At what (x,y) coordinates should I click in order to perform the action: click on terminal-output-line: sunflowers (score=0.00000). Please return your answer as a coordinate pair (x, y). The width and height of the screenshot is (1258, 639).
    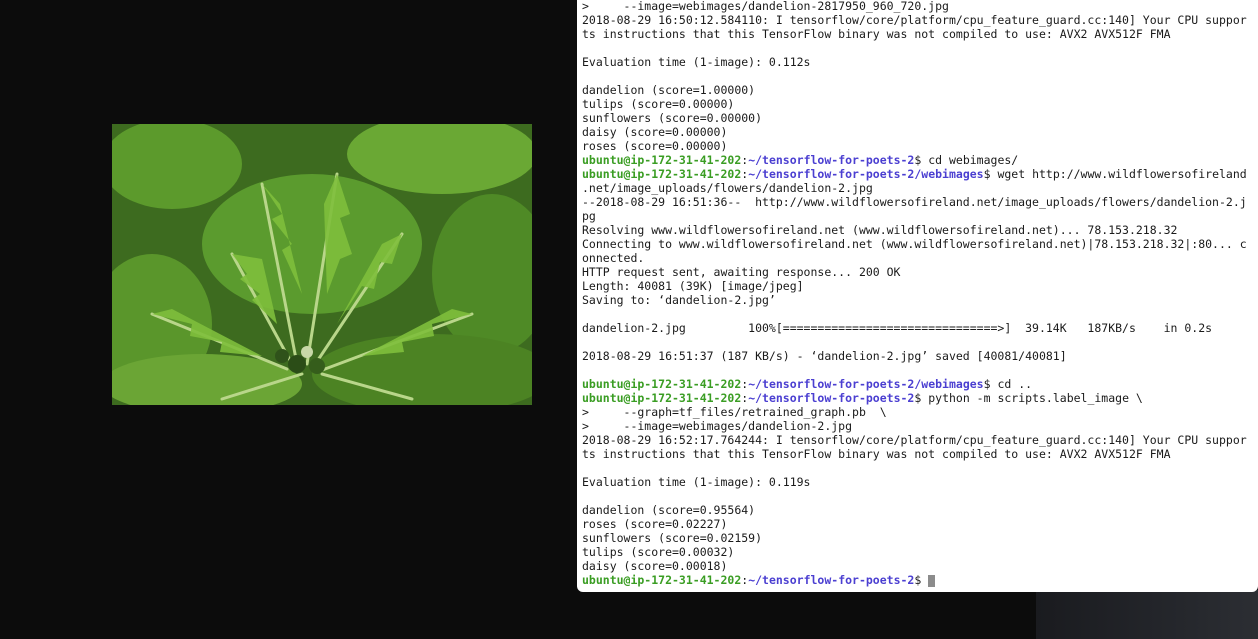
    Looking at the image, I should click on (672, 118).